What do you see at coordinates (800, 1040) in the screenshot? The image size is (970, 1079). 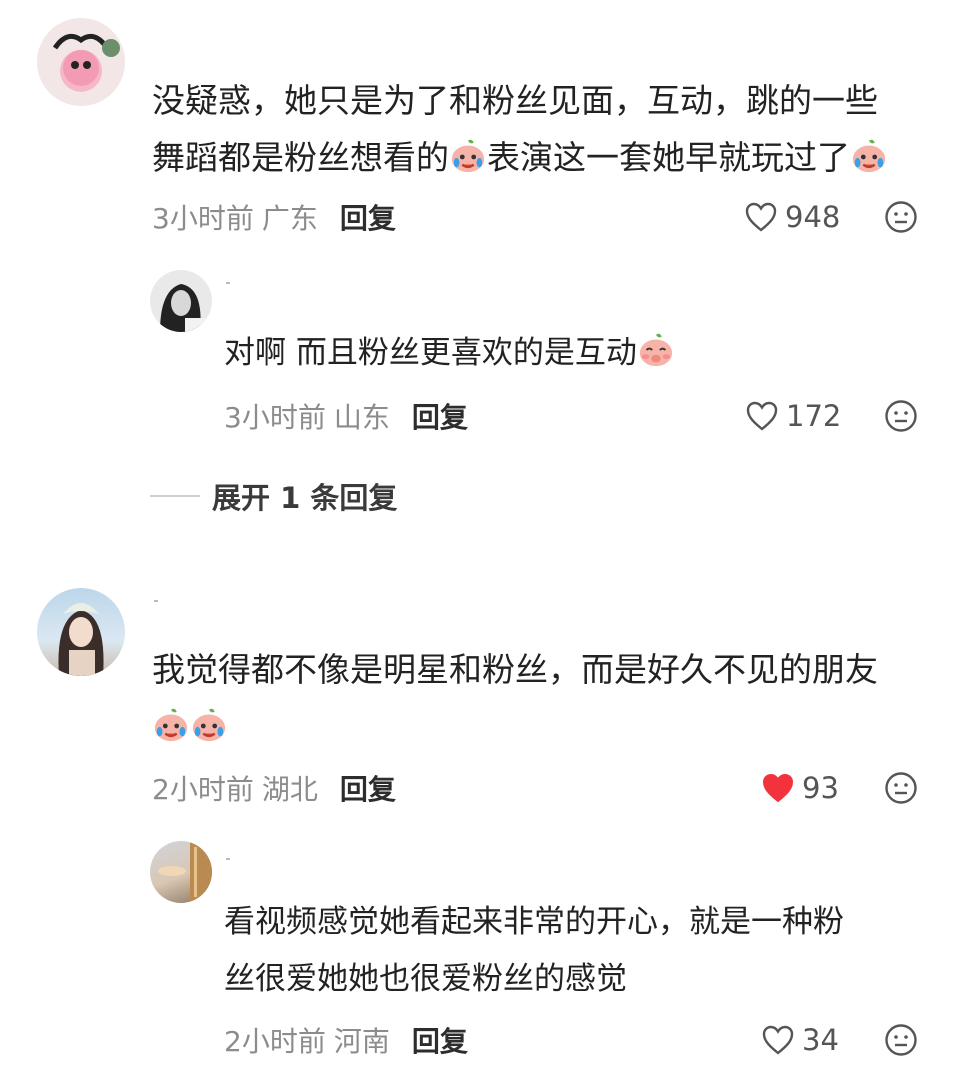 I see `like-button: 34` at bounding box center [800, 1040].